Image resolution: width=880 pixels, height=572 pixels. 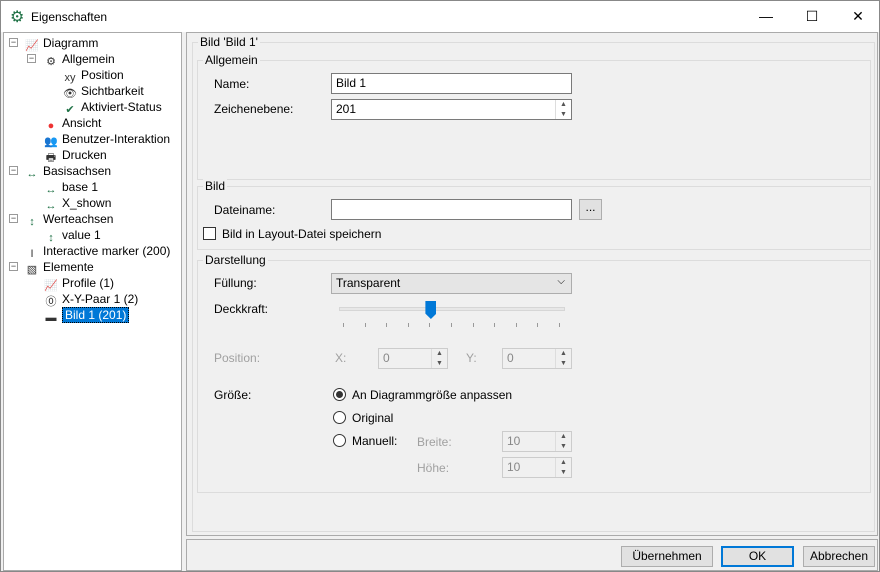 I want to click on tree-item-label: Diagramm, so click(x=71, y=43).